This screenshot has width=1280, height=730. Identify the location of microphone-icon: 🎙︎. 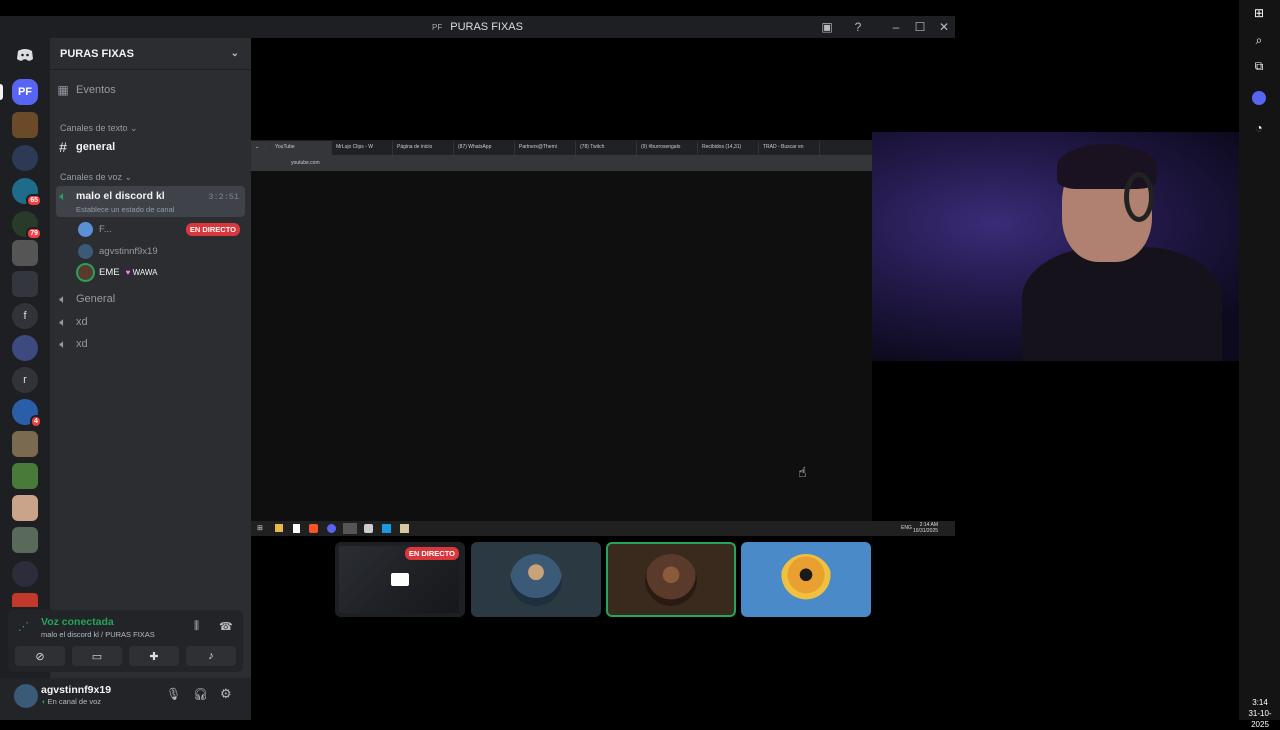
(173, 694).